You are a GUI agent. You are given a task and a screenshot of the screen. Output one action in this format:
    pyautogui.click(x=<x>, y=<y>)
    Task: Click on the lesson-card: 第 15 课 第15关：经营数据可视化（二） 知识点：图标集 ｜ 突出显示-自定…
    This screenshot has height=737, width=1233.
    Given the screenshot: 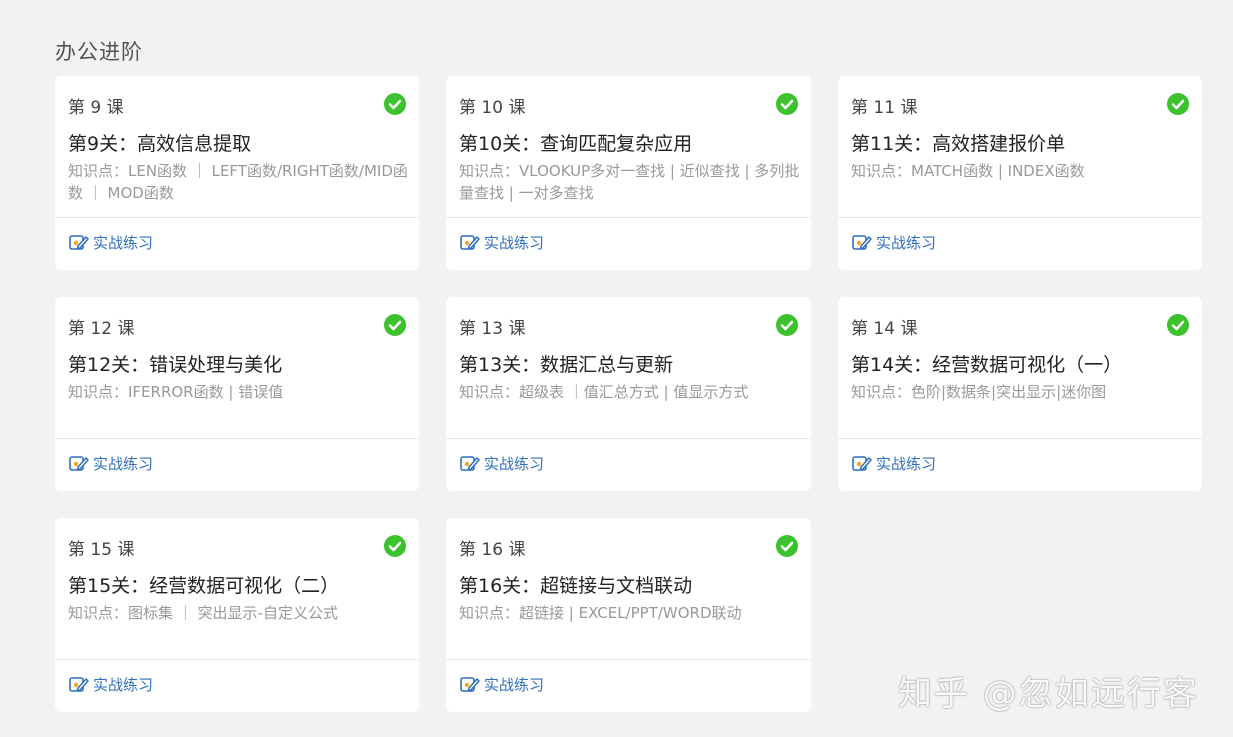 What is the action you would take?
    pyautogui.click(x=237, y=615)
    